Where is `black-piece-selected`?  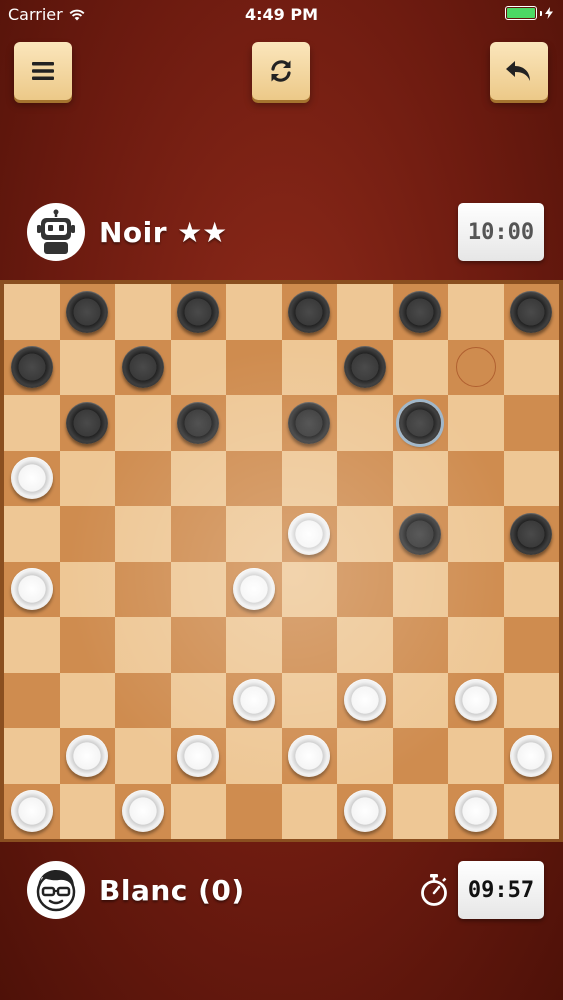
black-piece-selected is located at coordinates (420, 422).